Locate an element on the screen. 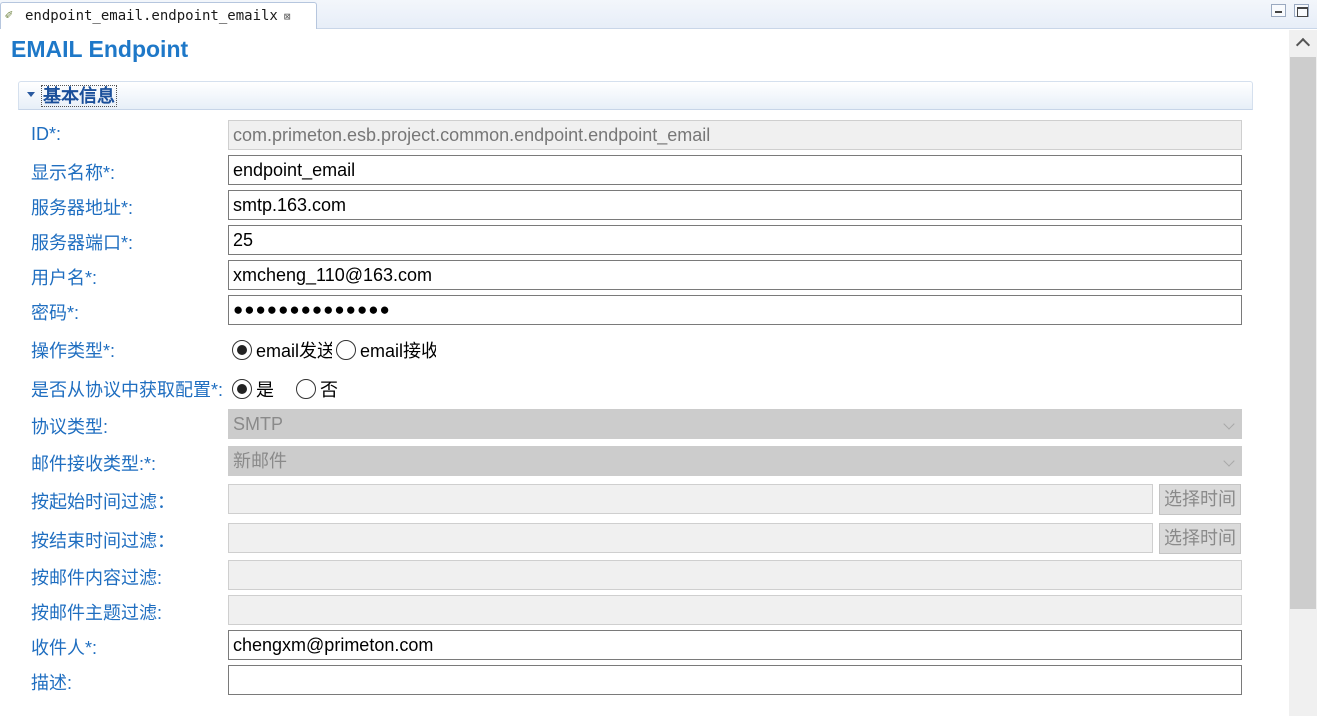 Image resolution: width=1317 pixels, height=716 pixels. maximize-icon is located at coordinates (1301, 10).